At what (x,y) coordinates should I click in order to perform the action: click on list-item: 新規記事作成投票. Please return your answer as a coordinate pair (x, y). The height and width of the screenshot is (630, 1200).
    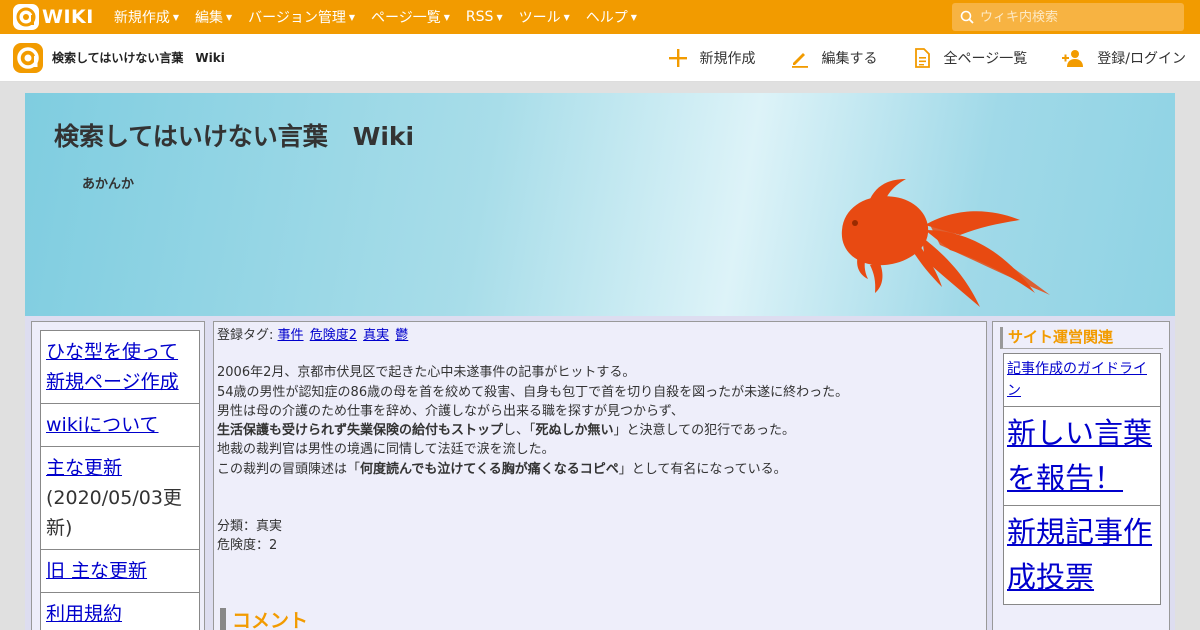
    Looking at the image, I should click on (1082, 555).